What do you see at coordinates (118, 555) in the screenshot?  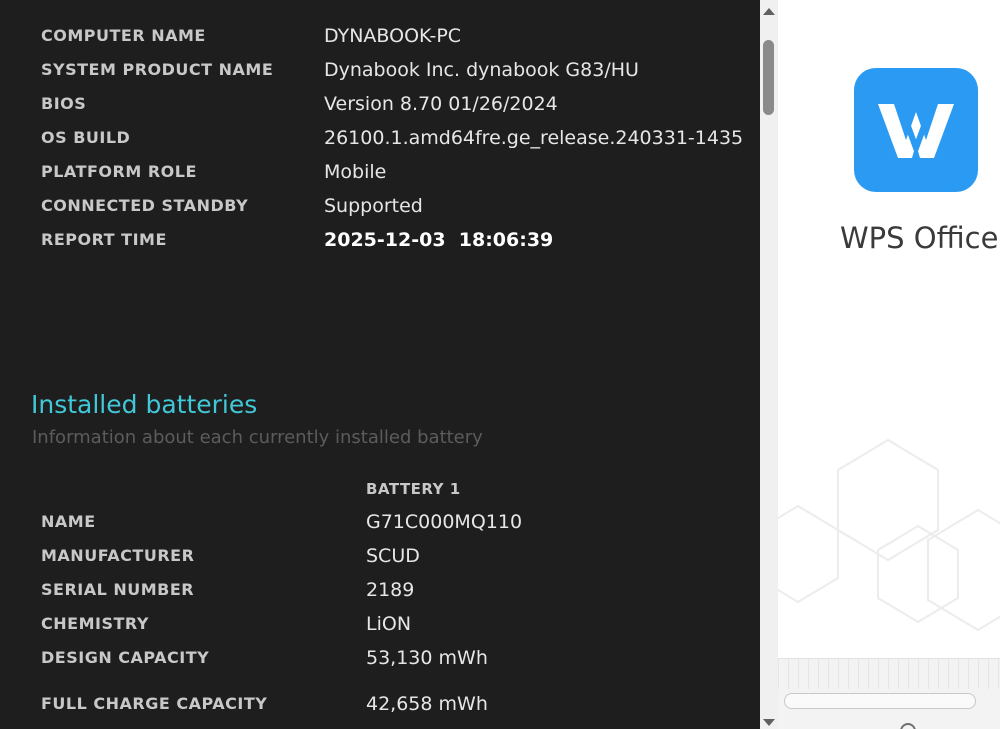 I see `manufacturer-label: MANUFACTURER` at bounding box center [118, 555].